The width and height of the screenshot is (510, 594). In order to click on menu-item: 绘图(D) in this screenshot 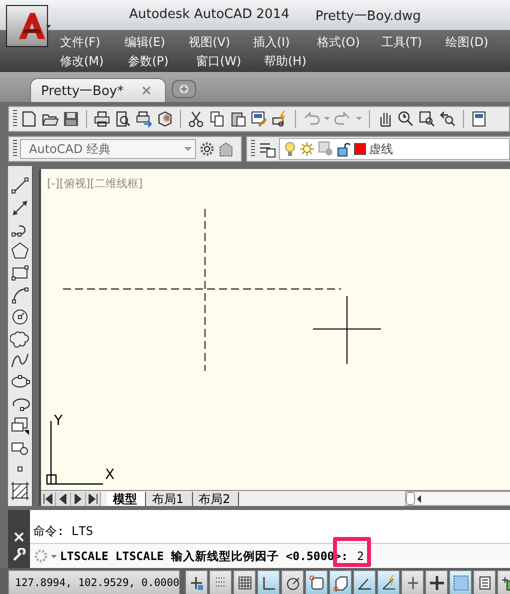, I will do `click(478, 42)`.